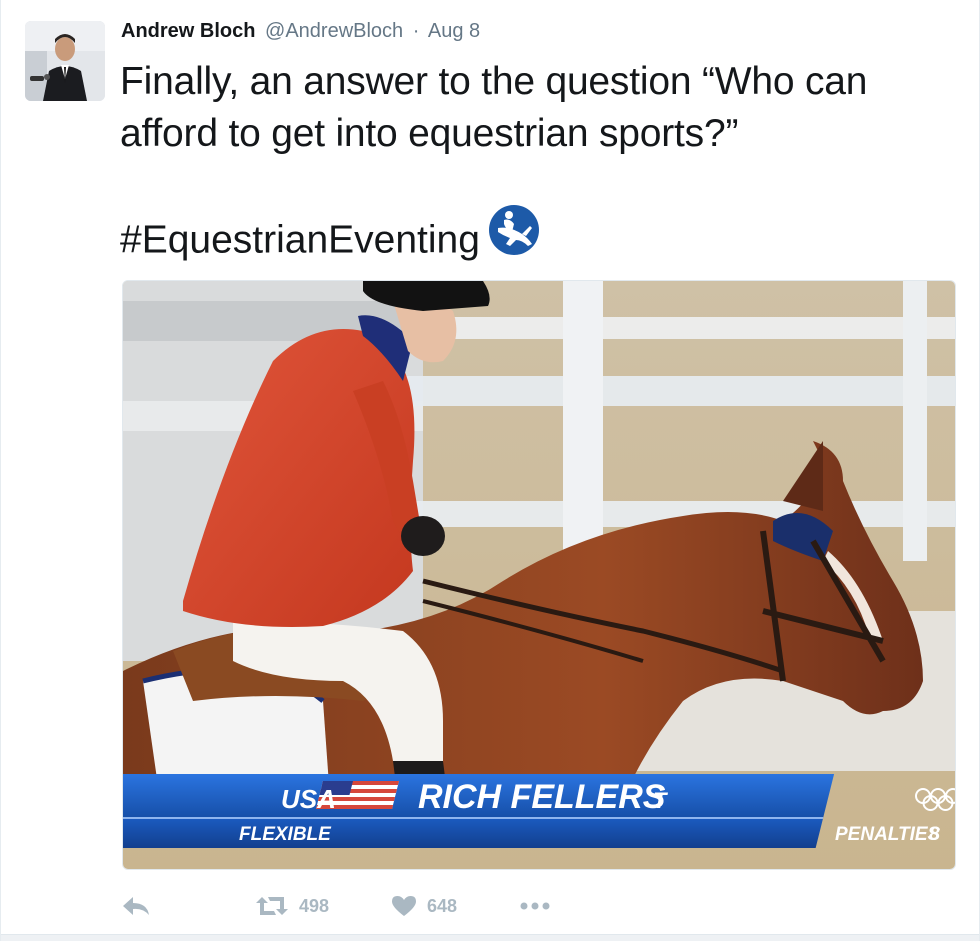 The width and height of the screenshot is (980, 941). I want to click on lower-third-country: USA, so click(308, 799).